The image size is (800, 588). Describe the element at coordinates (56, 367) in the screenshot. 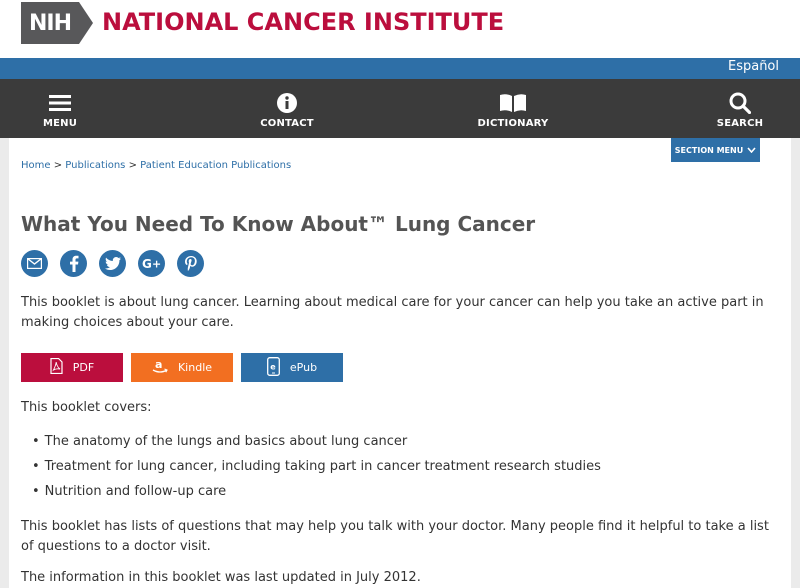

I see `pdf-icon` at that location.